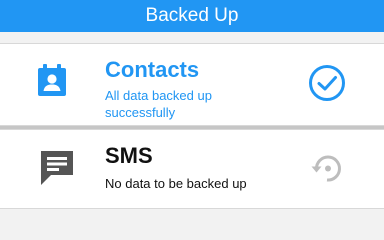 This screenshot has width=384, height=240. What do you see at coordinates (327, 170) in the screenshot?
I see `restore-icon` at bounding box center [327, 170].